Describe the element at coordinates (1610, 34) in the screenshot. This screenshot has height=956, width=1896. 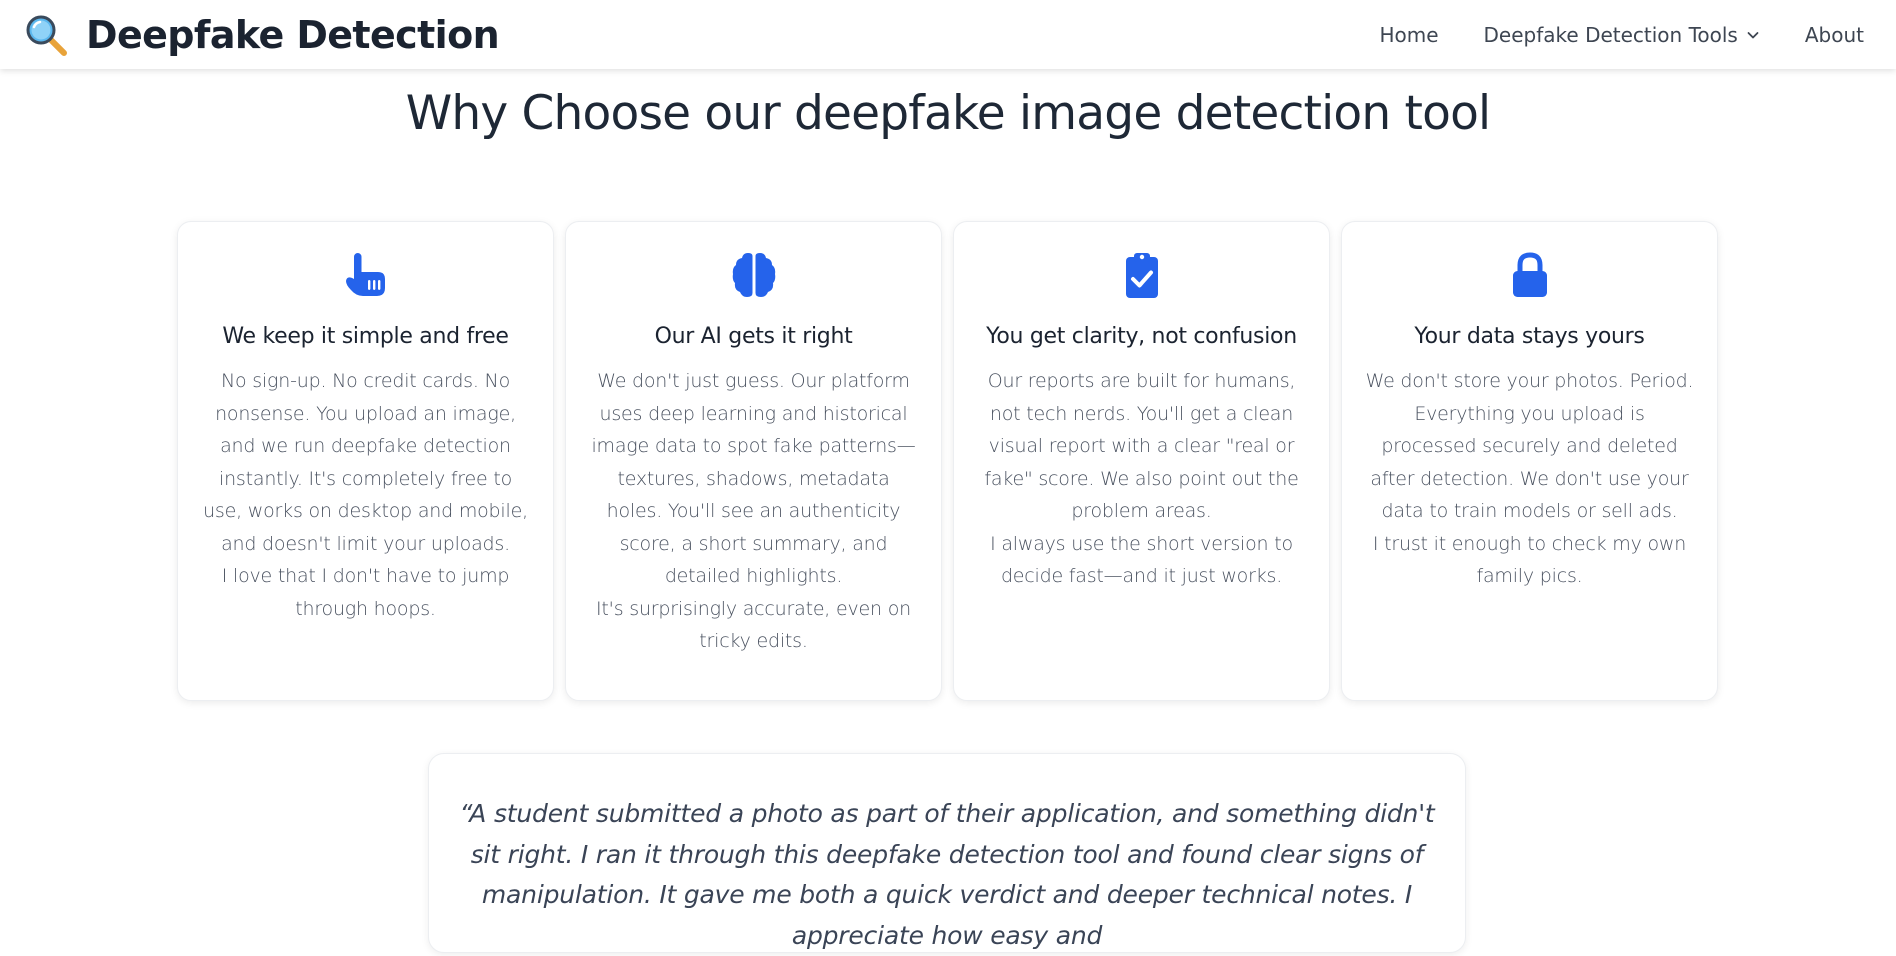
I see `nav-link-tools-label: Deepfake Detection Tools` at that location.